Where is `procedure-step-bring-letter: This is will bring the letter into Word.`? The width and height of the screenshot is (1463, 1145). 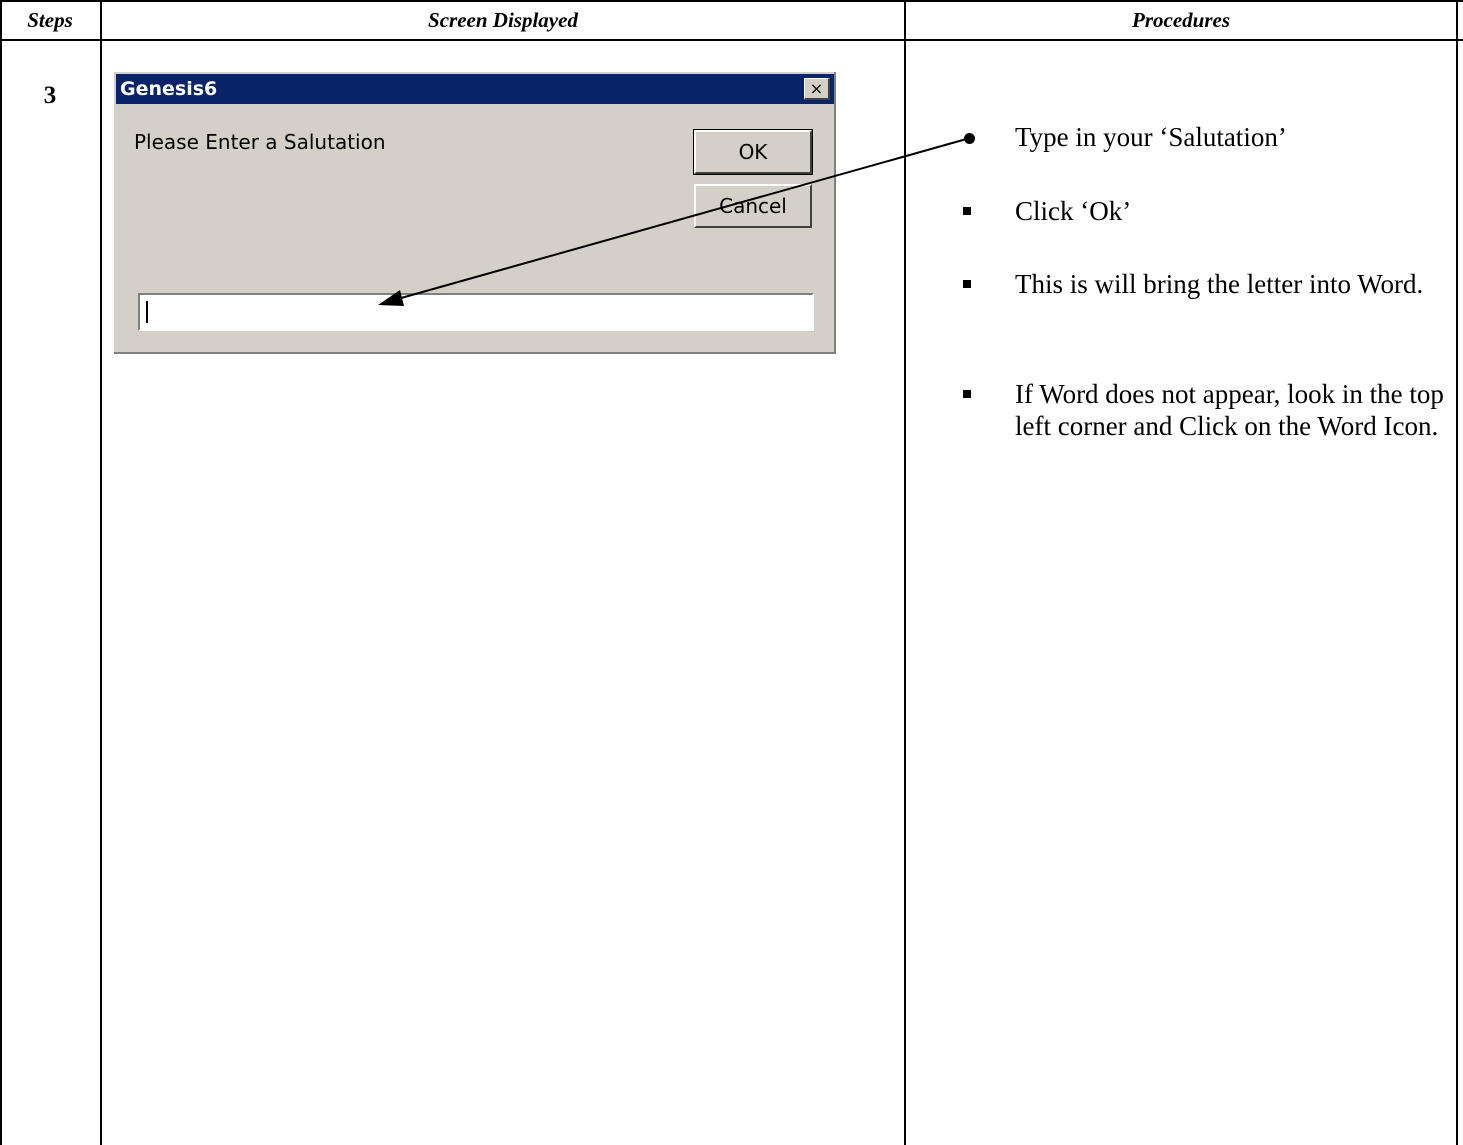
procedure-step-bring-letter: This is will bring the letter into Word. is located at coordinates (1219, 284).